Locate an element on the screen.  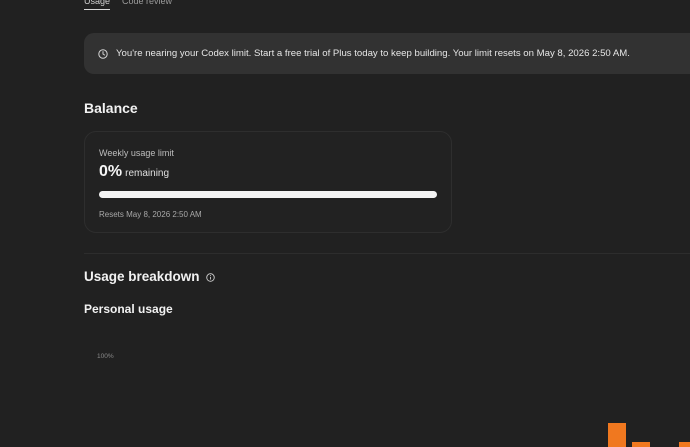
tab-code-review: Code review is located at coordinates (147, 5).